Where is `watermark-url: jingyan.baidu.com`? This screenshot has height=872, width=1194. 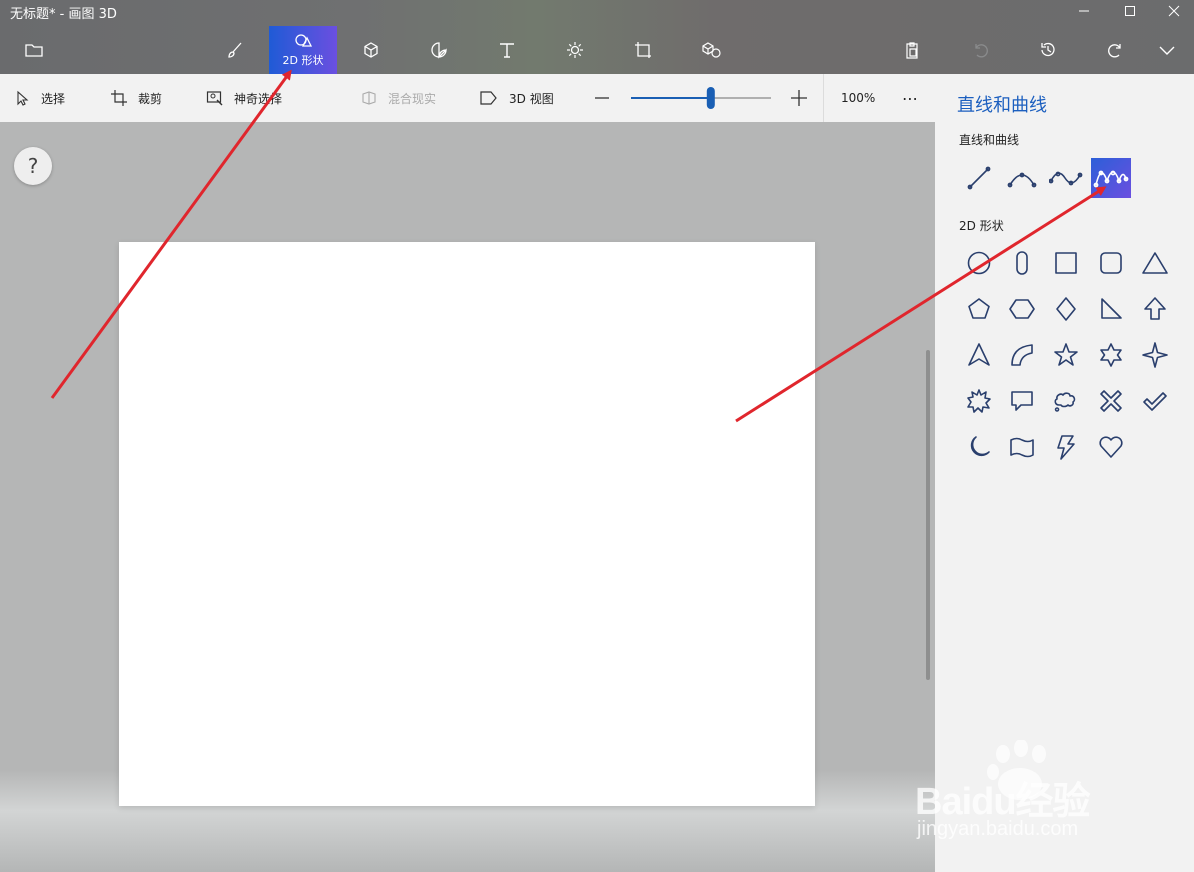
watermark-url: jingyan.baidu.com is located at coordinates (998, 829).